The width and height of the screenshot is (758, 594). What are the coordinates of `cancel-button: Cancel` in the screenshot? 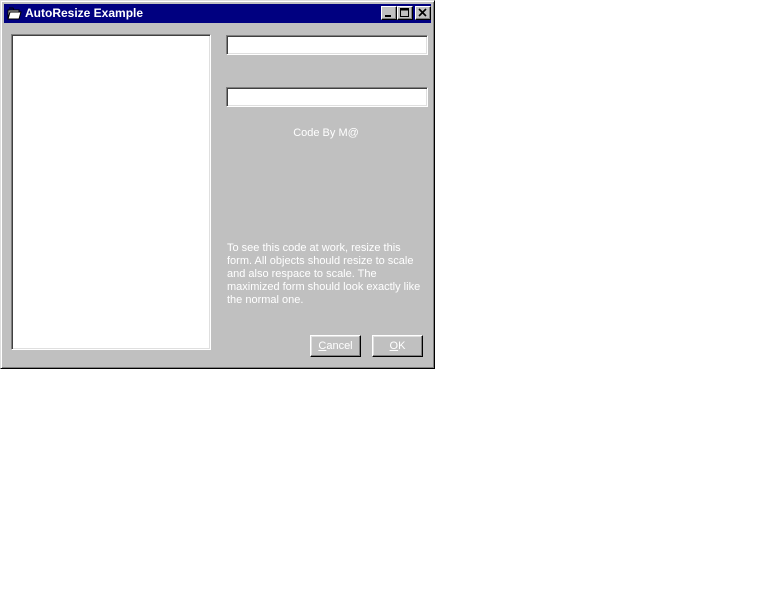 It's located at (335, 346).